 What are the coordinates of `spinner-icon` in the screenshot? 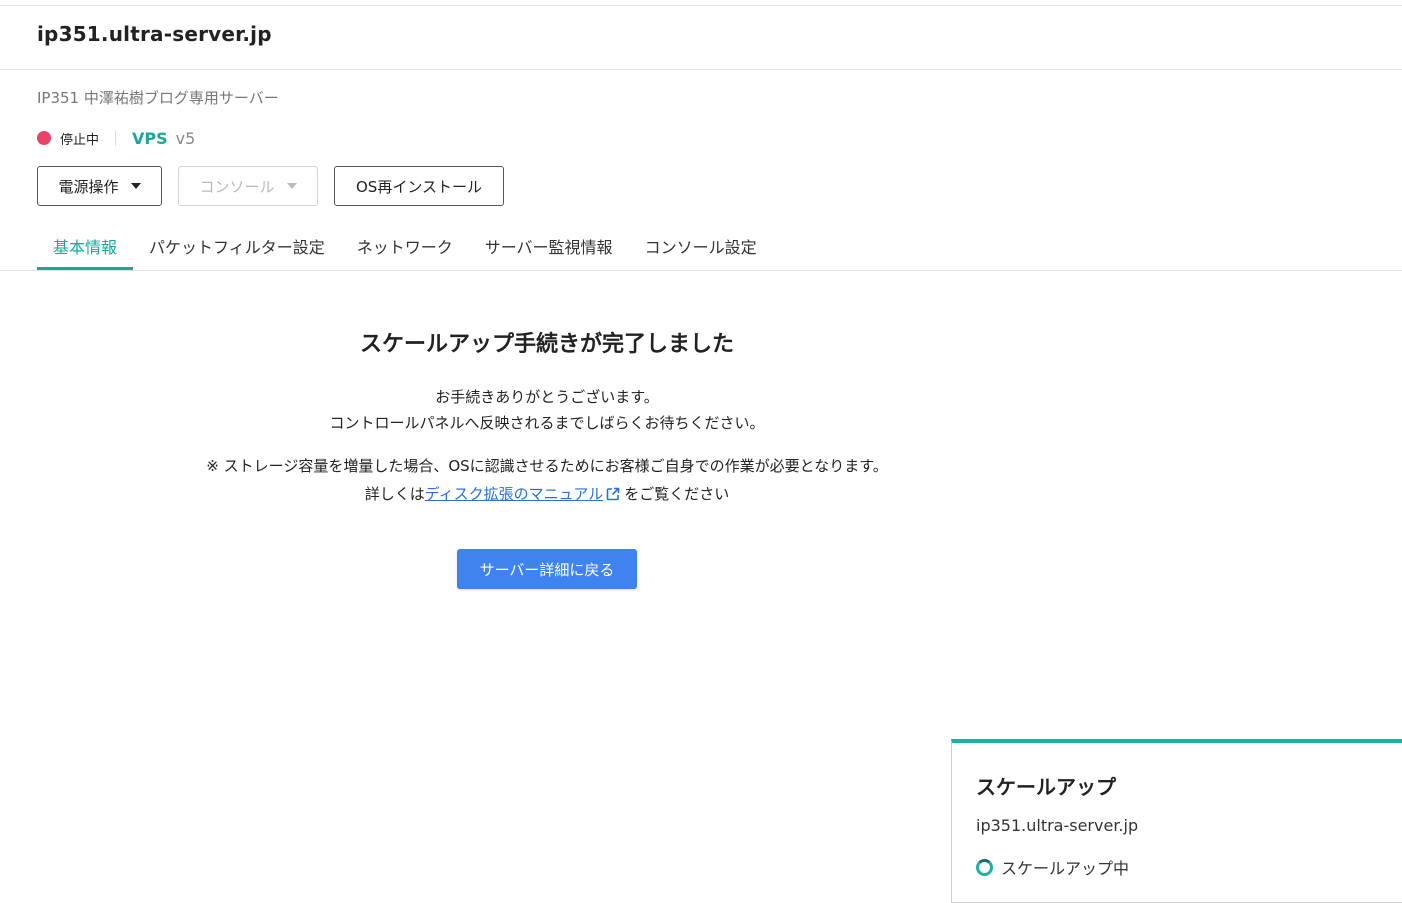 It's located at (984, 867).